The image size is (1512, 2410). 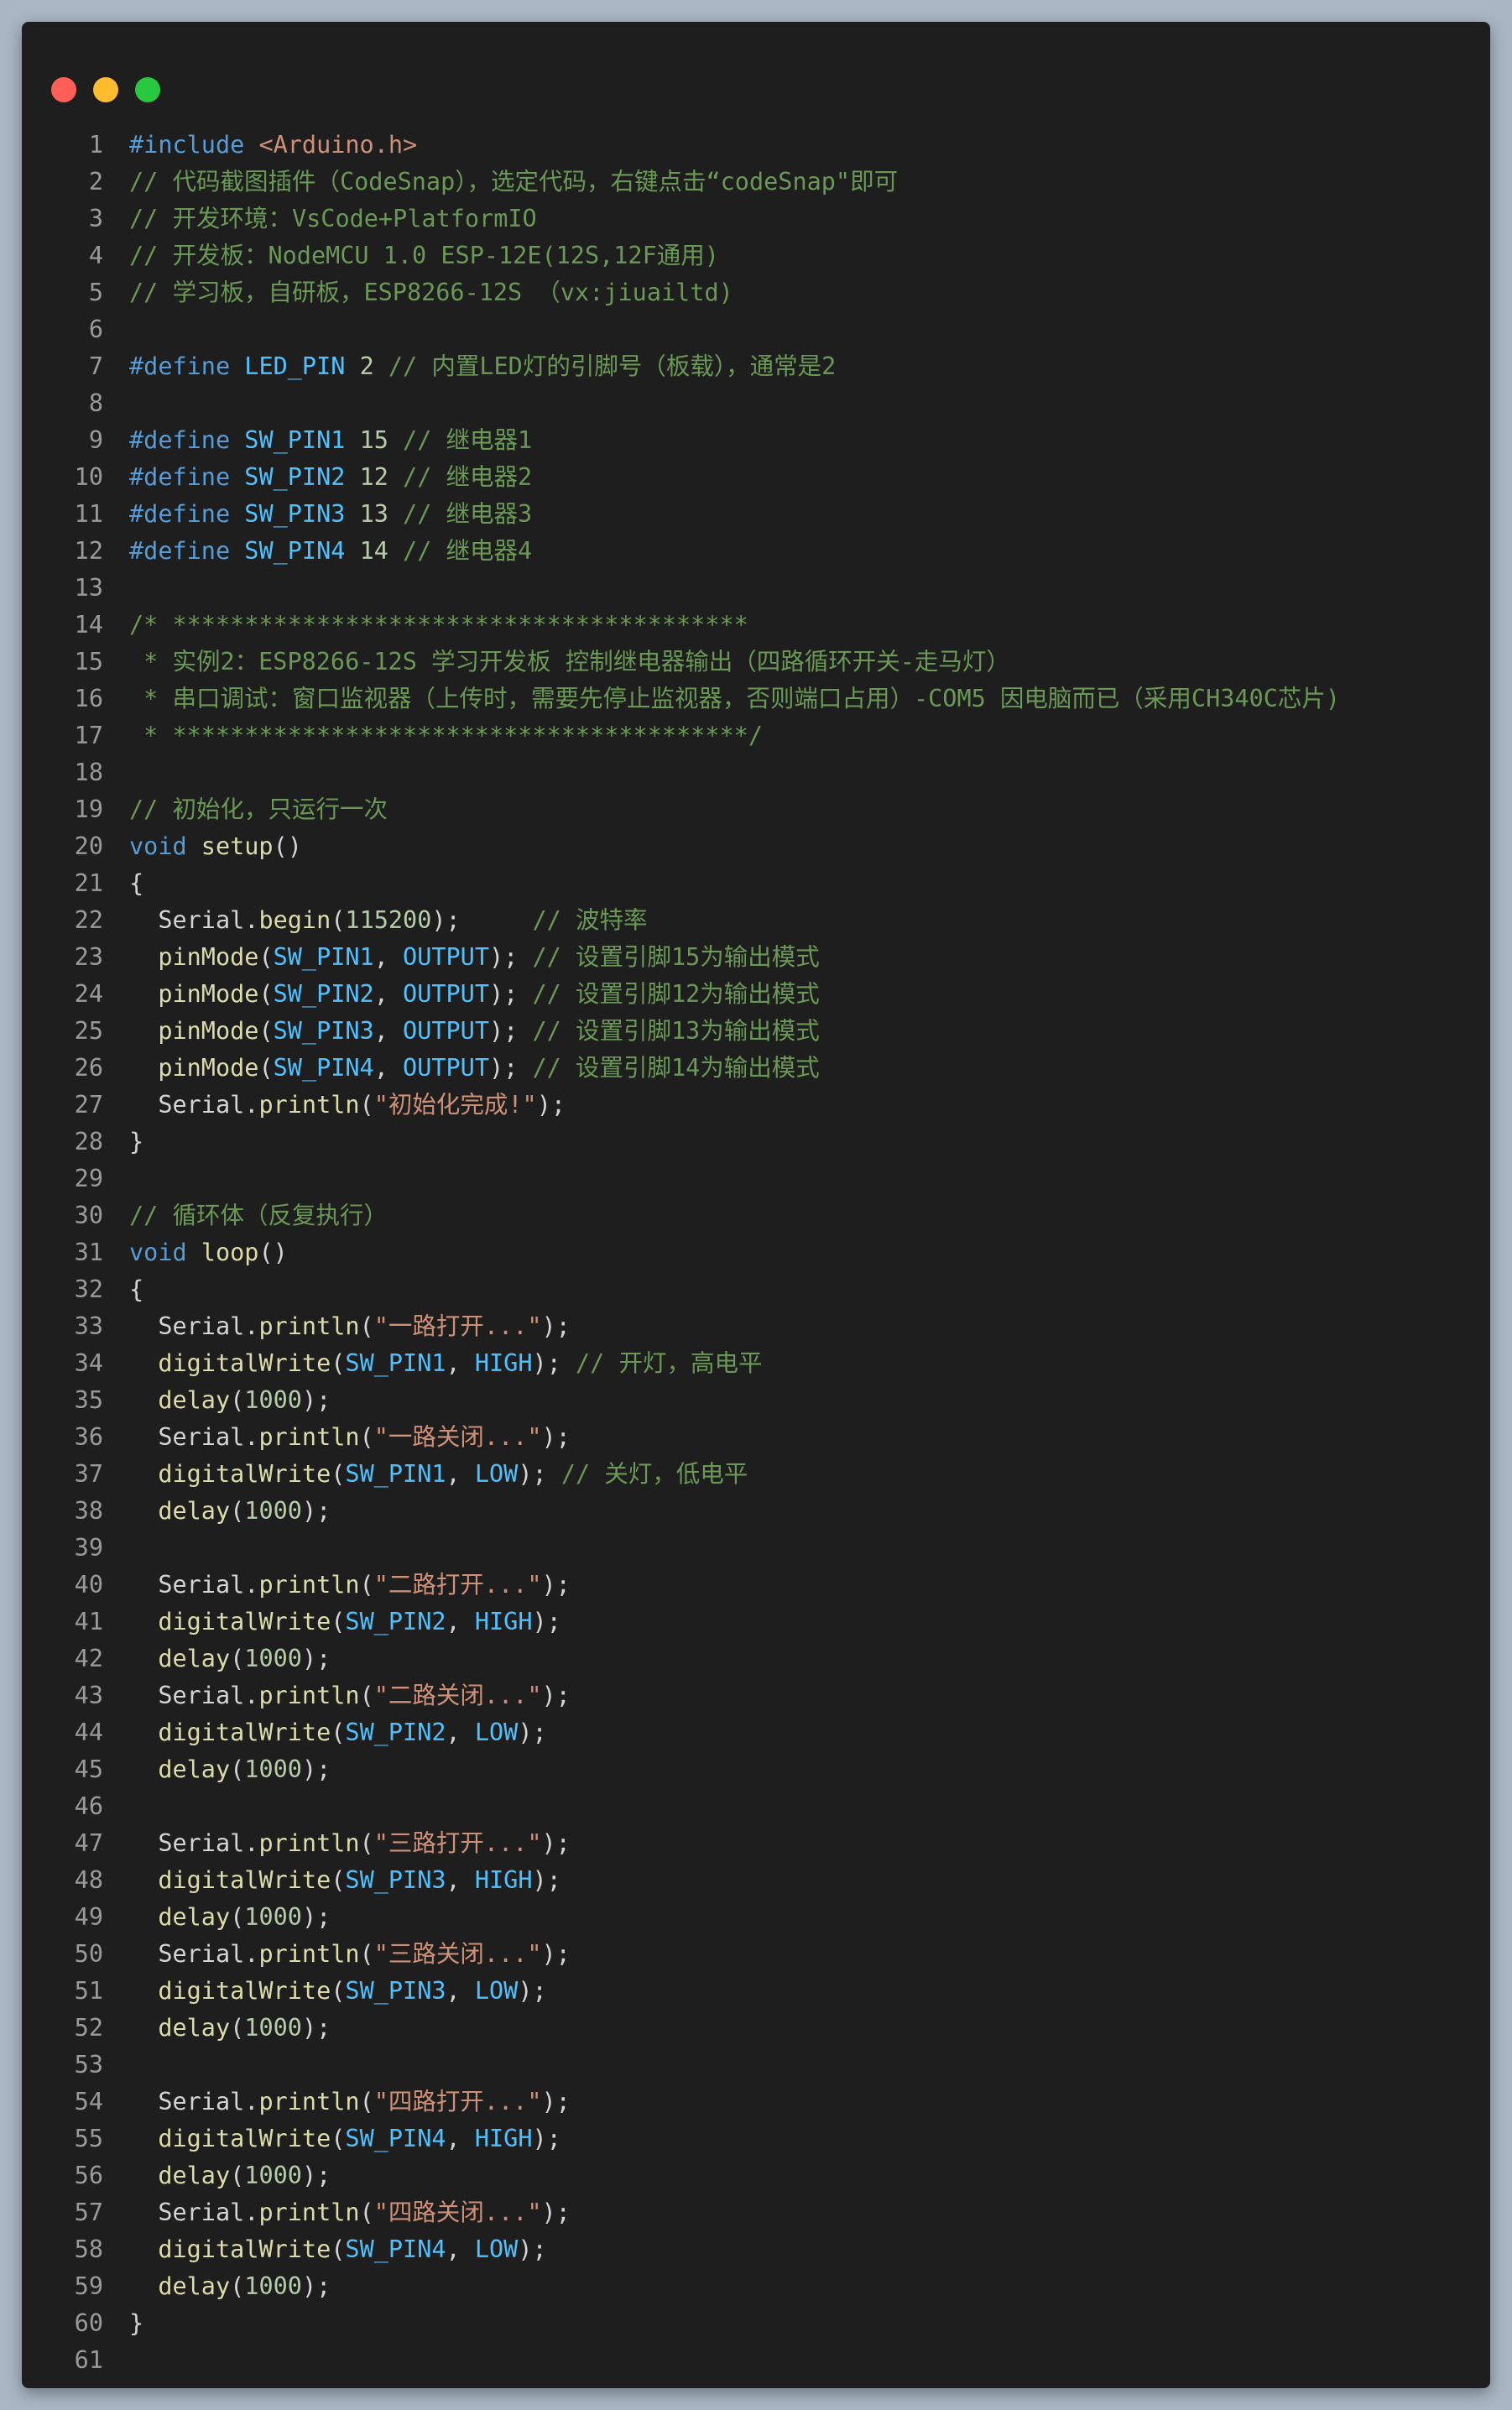 What do you see at coordinates (338, 145) in the screenshot?
I see `code-token: <Arduino.h>` at bounding box center [338, 145].